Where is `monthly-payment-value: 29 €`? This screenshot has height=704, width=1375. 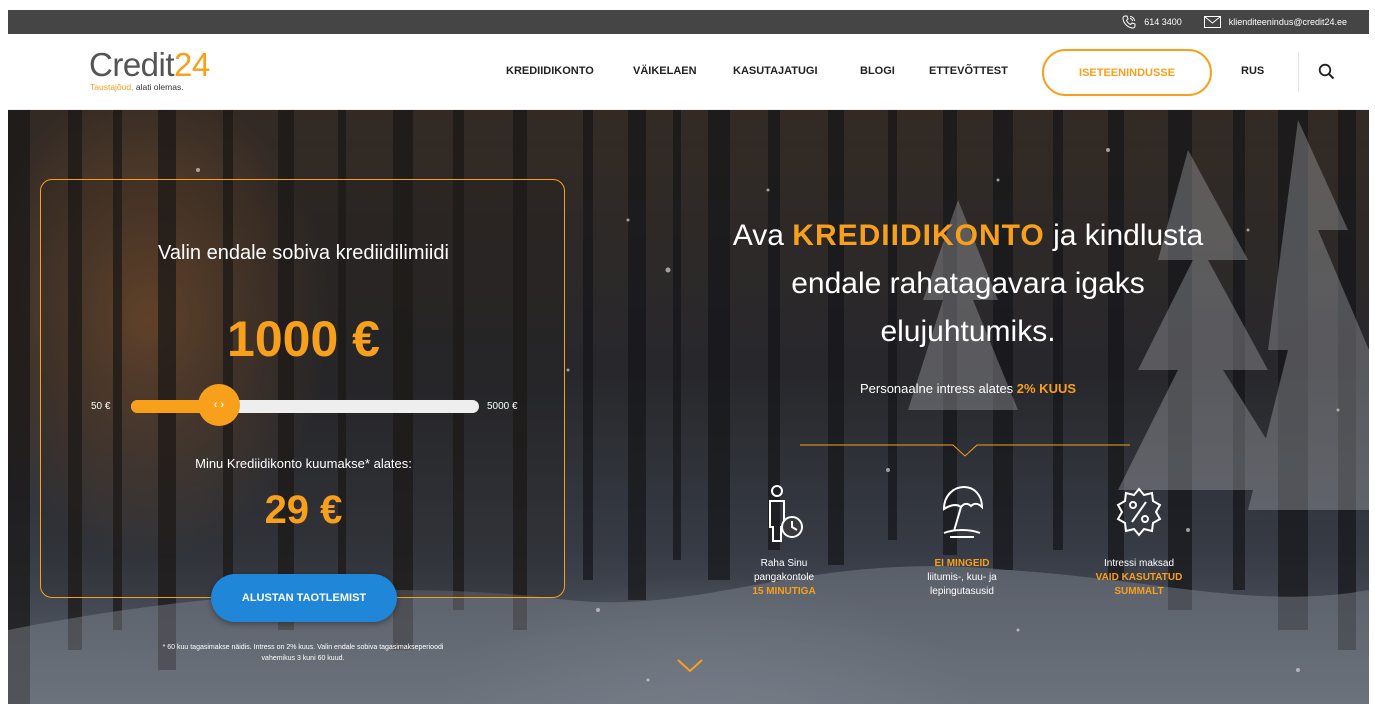 monthly-payment-value: 29 € is located at coordinates (303, 510).